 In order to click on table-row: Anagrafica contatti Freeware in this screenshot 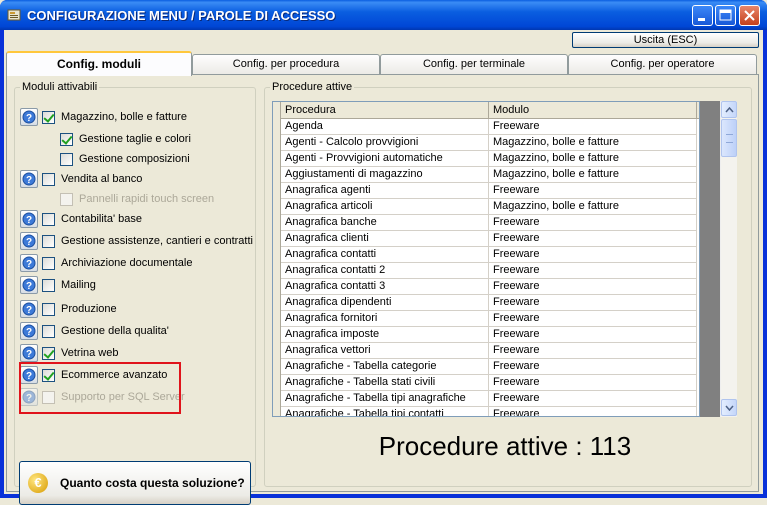, I will do `click(489, 255)`.